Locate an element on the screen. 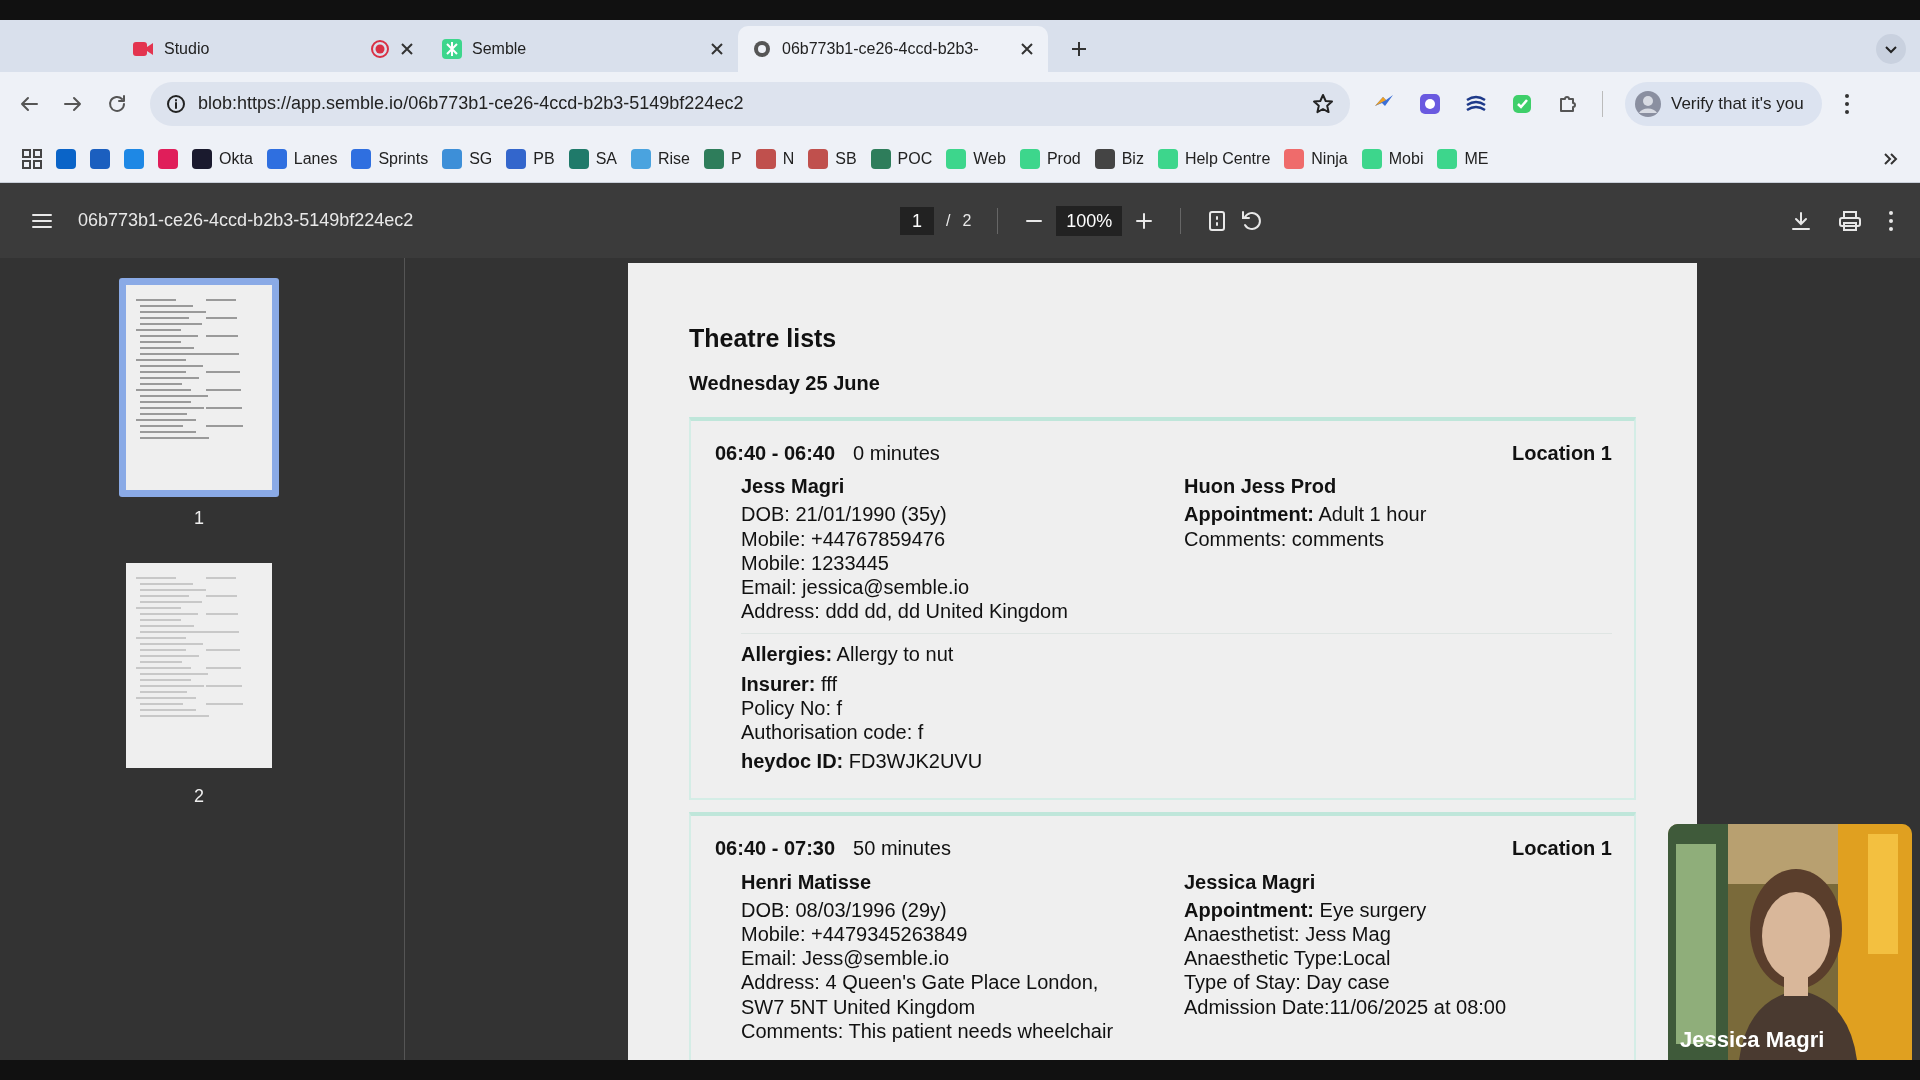  bookmark-link: Biz is located at coordinates (1119, 158).